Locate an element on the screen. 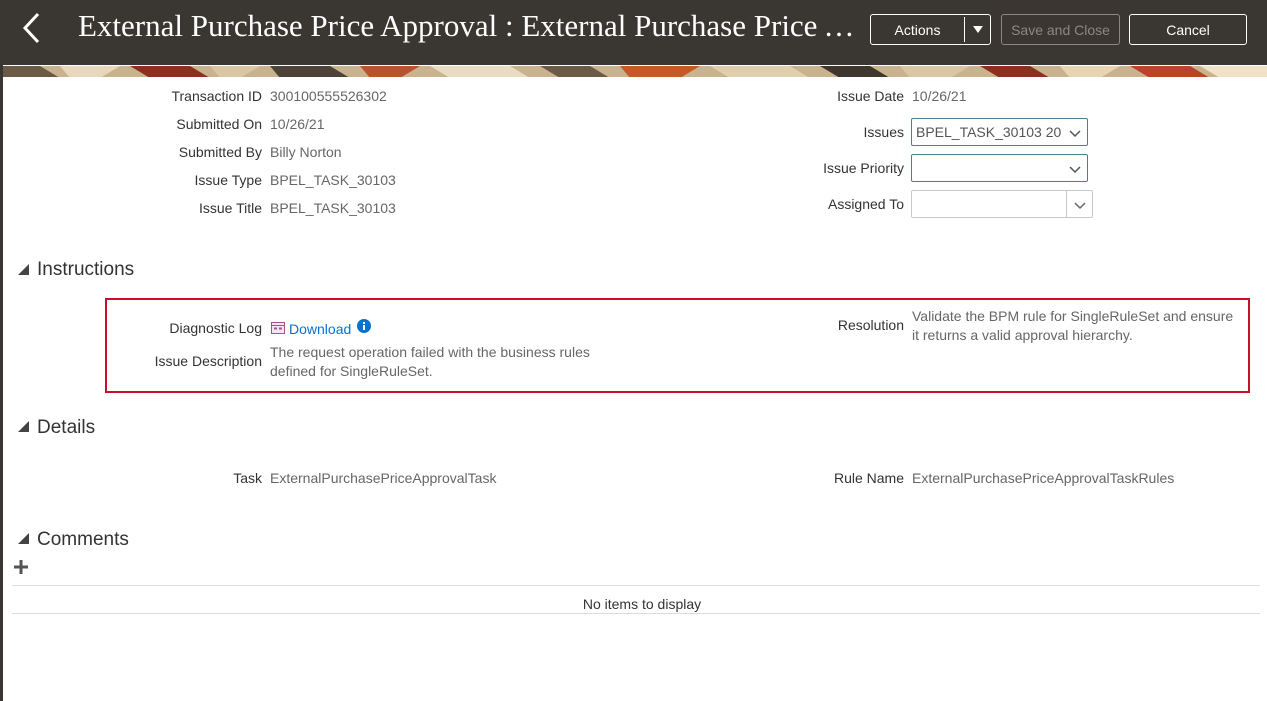 This screenshot has width=1267, height=701. issues-select: BPEL_TASK_30103 2021 is located at coordinates (999, 132).